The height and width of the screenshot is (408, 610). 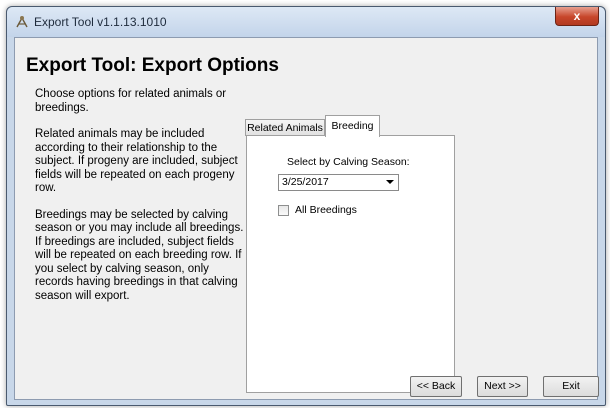 What do you see at coordinates (436, 386) in the screenshot?
I see `back-button: << Back` at bounding box center [436, 386].